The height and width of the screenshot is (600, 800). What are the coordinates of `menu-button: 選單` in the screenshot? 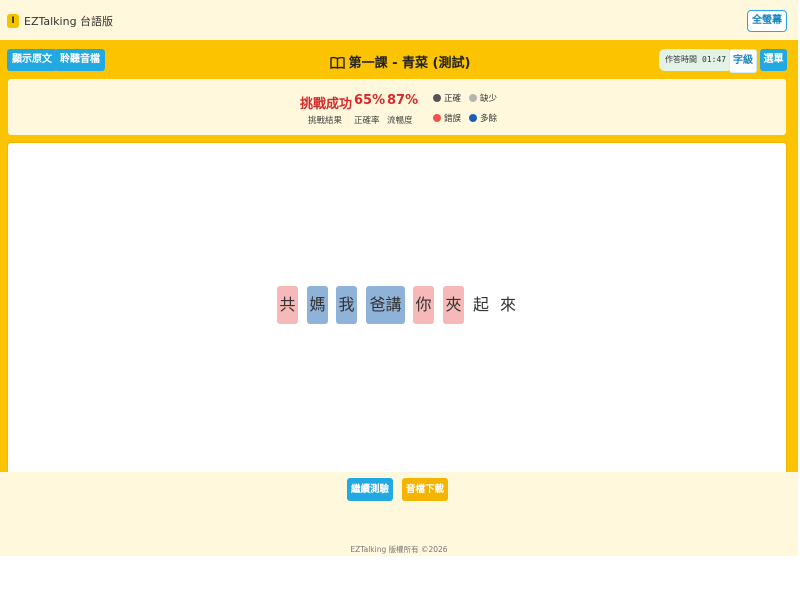 It's located at (773, 60).